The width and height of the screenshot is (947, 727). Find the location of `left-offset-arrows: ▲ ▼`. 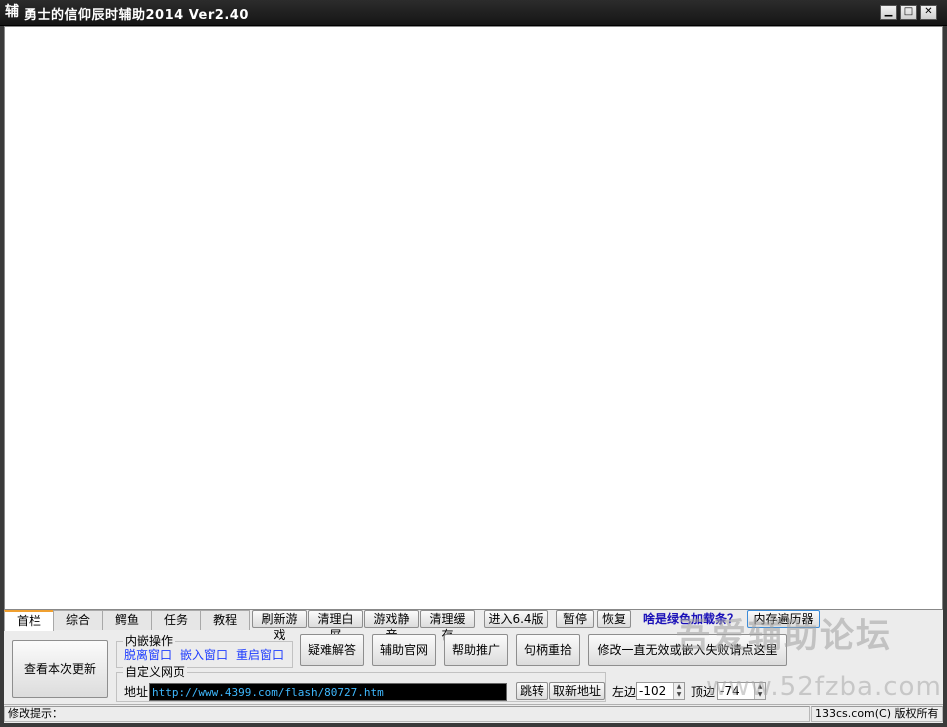

left-offset-arrows: ▲ ▼ is located at coordinates (678, 691).